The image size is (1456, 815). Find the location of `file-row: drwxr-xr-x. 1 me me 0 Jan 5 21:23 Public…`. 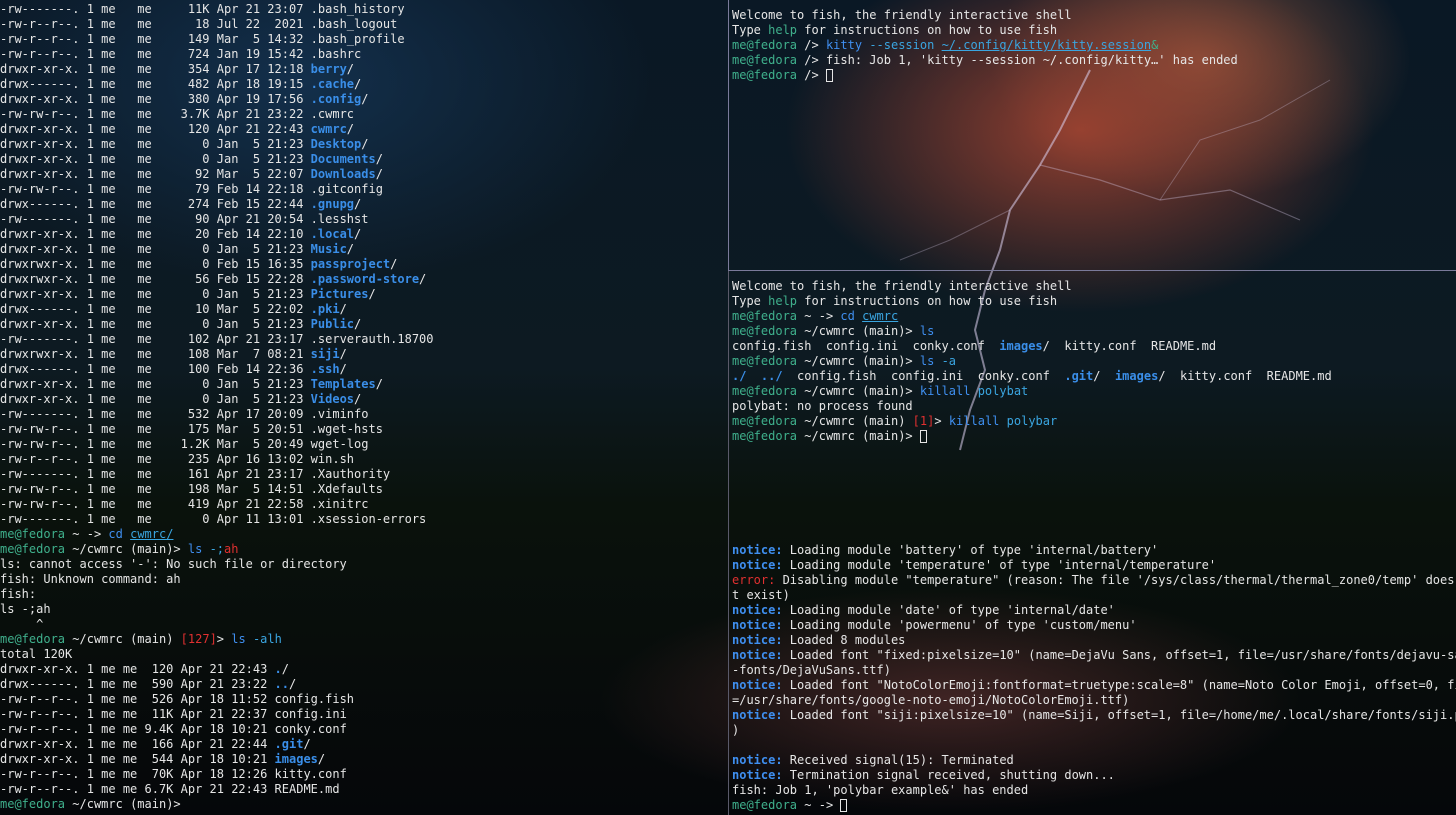

file-row: drwxr-xr-x. 1 me me 0 Jan 5 21:23 Public… is located at coordinates (217, 324).